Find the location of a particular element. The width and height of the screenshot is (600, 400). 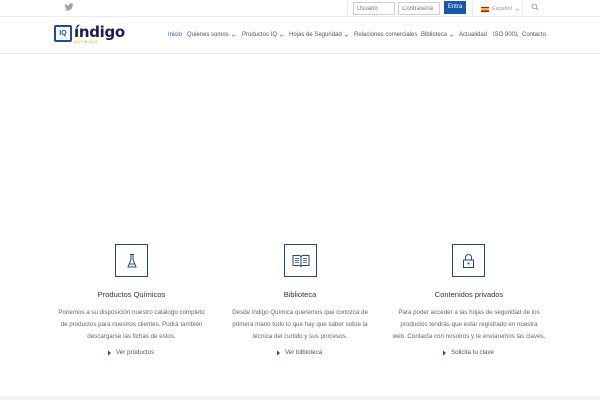

feature-title: Productos Químicos is located at coordinates (131, 294).